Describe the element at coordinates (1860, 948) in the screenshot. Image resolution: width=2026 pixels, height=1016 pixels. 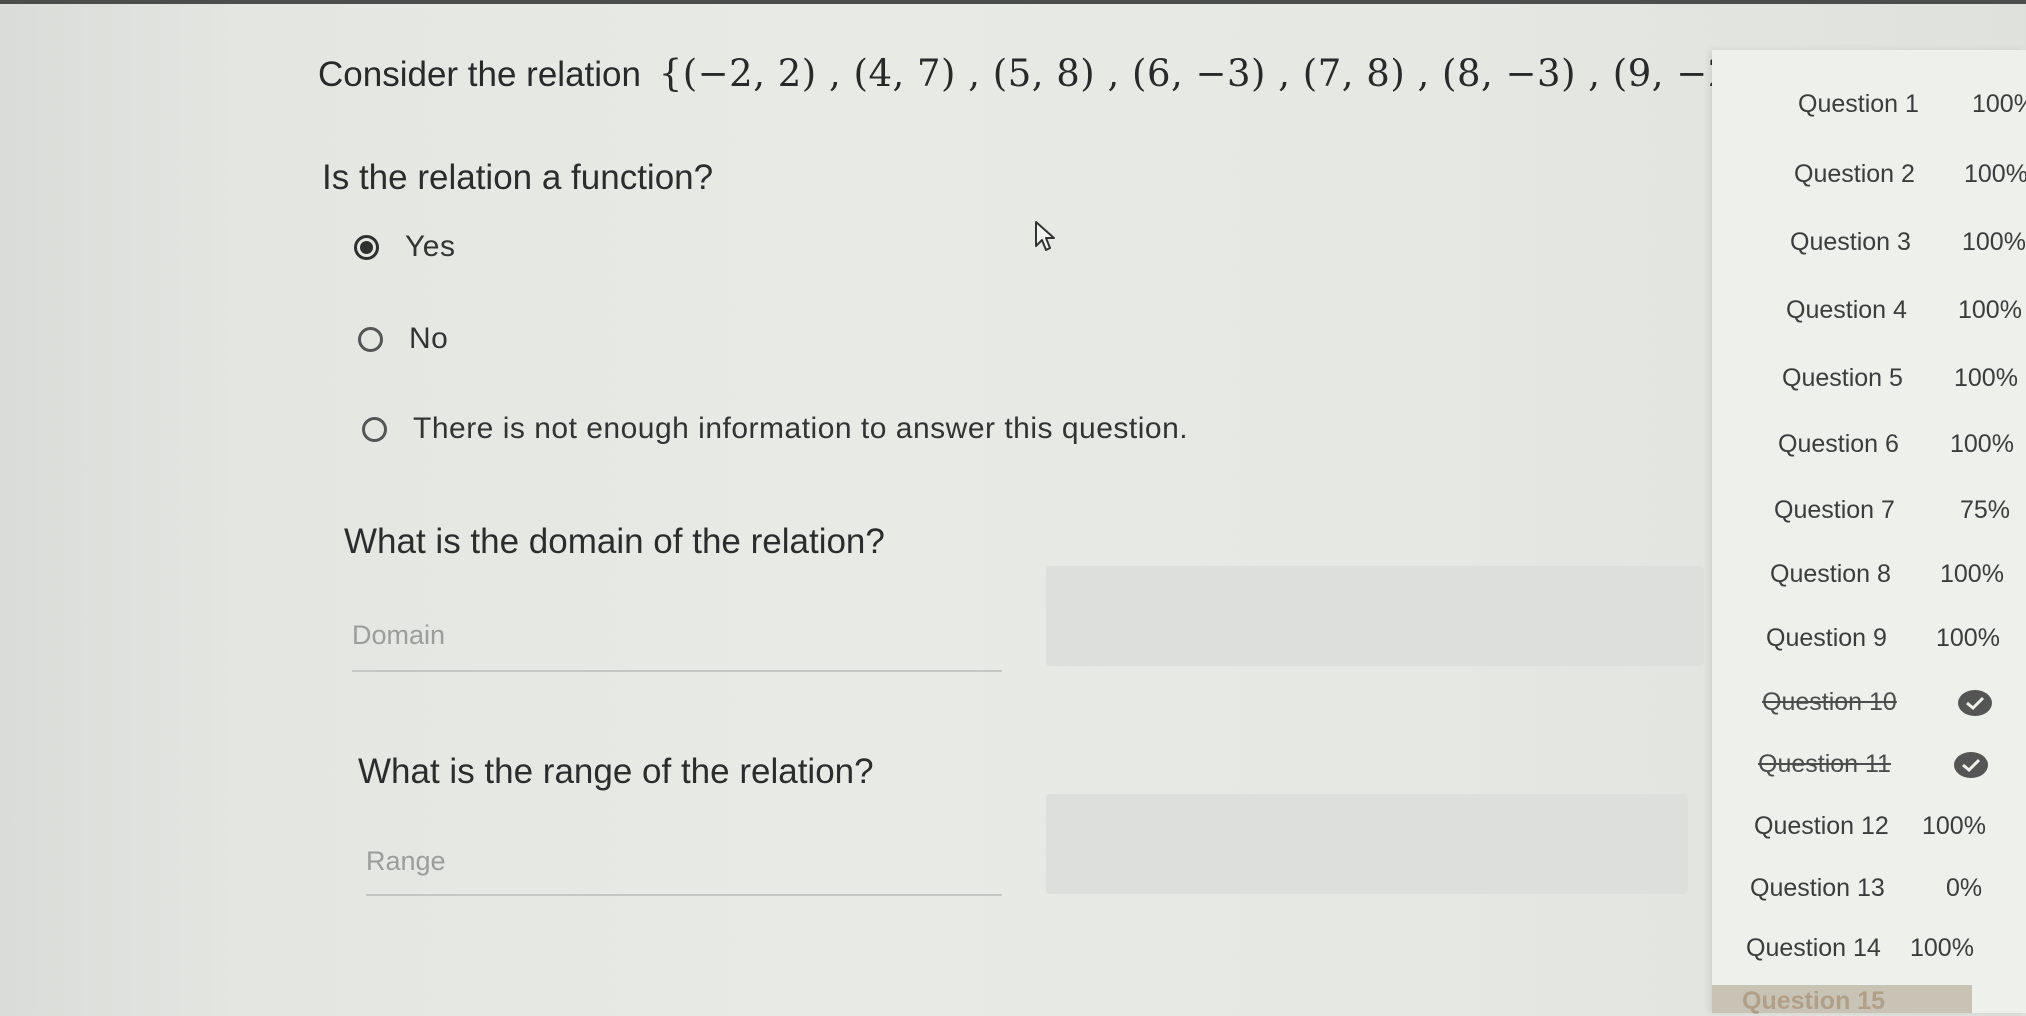
I see `nav-question-14: Question 14 100%` at that location.